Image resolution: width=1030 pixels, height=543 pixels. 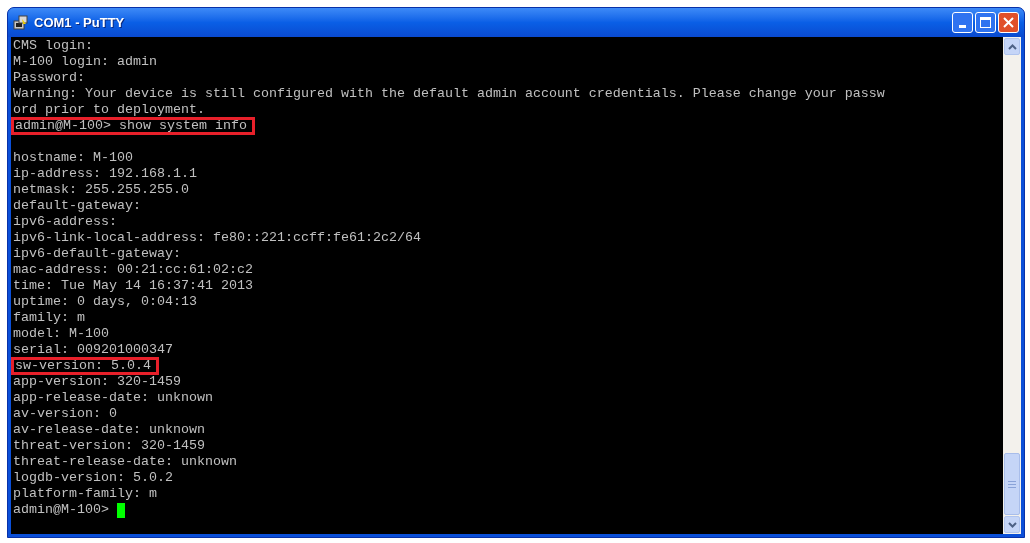 I want to click on terminal-line: CMS login:, so click(x=53, y=45).